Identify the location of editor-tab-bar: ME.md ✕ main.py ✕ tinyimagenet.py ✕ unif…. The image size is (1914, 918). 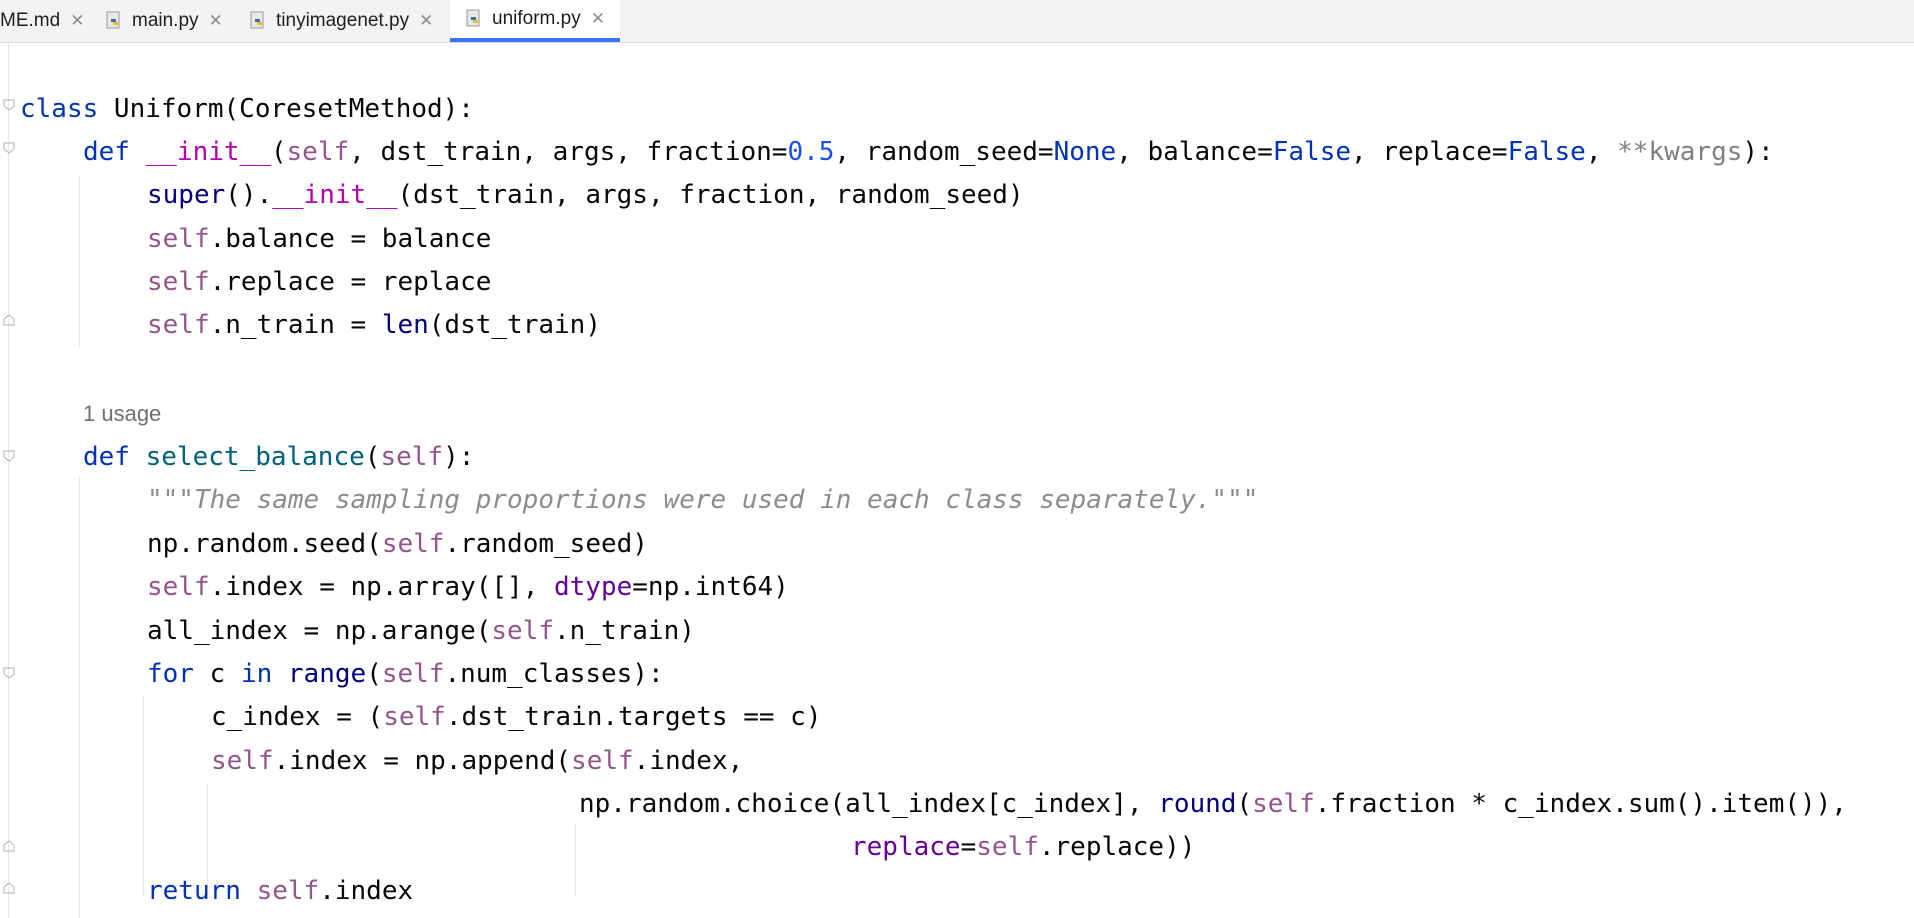
(957, 21).